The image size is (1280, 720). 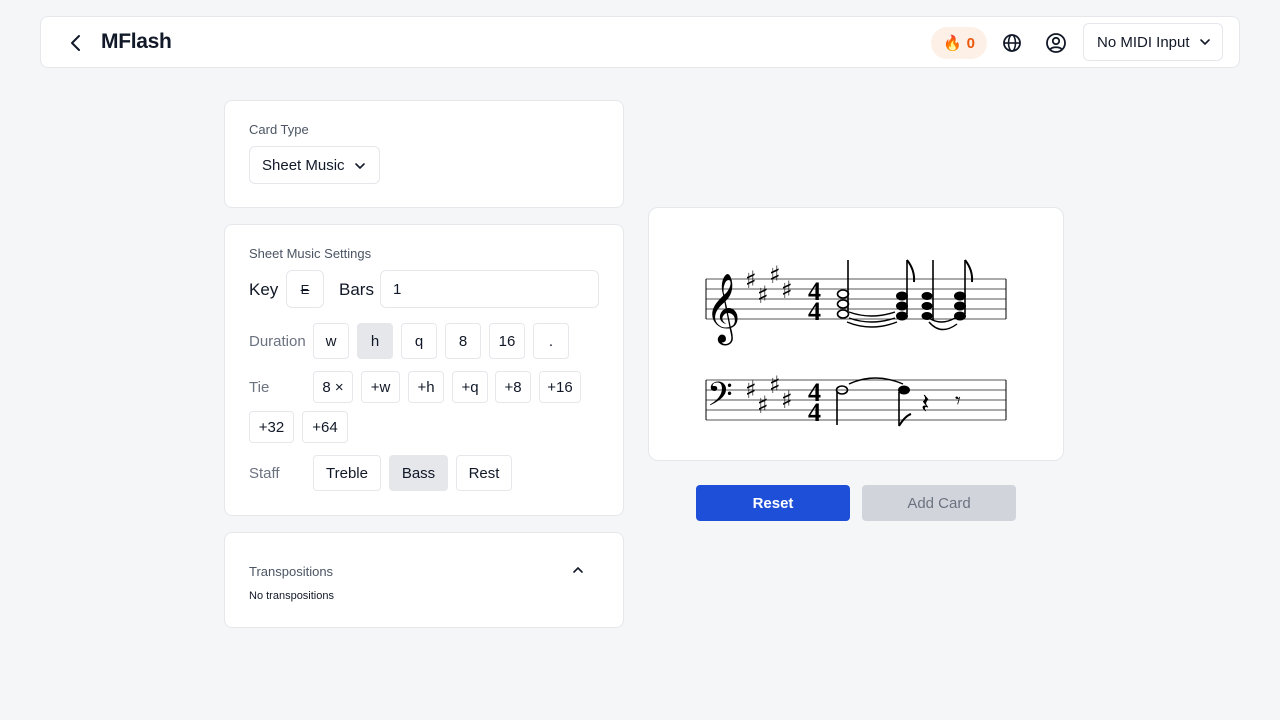 What do you see at coordinates (463, 341) in the screenshot?
I see `duration-eighth-button: 8` at bounding box center [463, 341].